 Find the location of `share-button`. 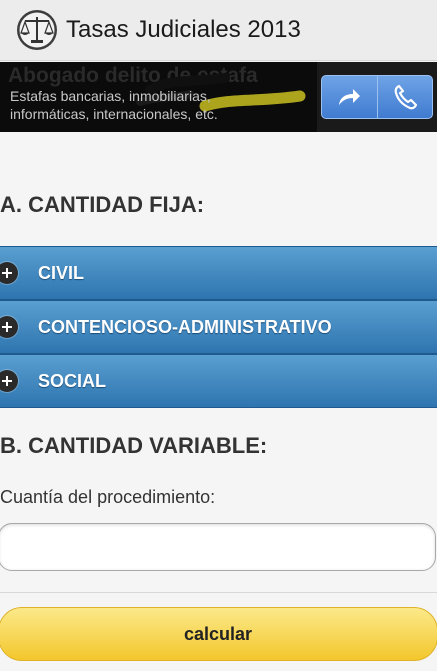

share-button is located at coordinates (349, 97).